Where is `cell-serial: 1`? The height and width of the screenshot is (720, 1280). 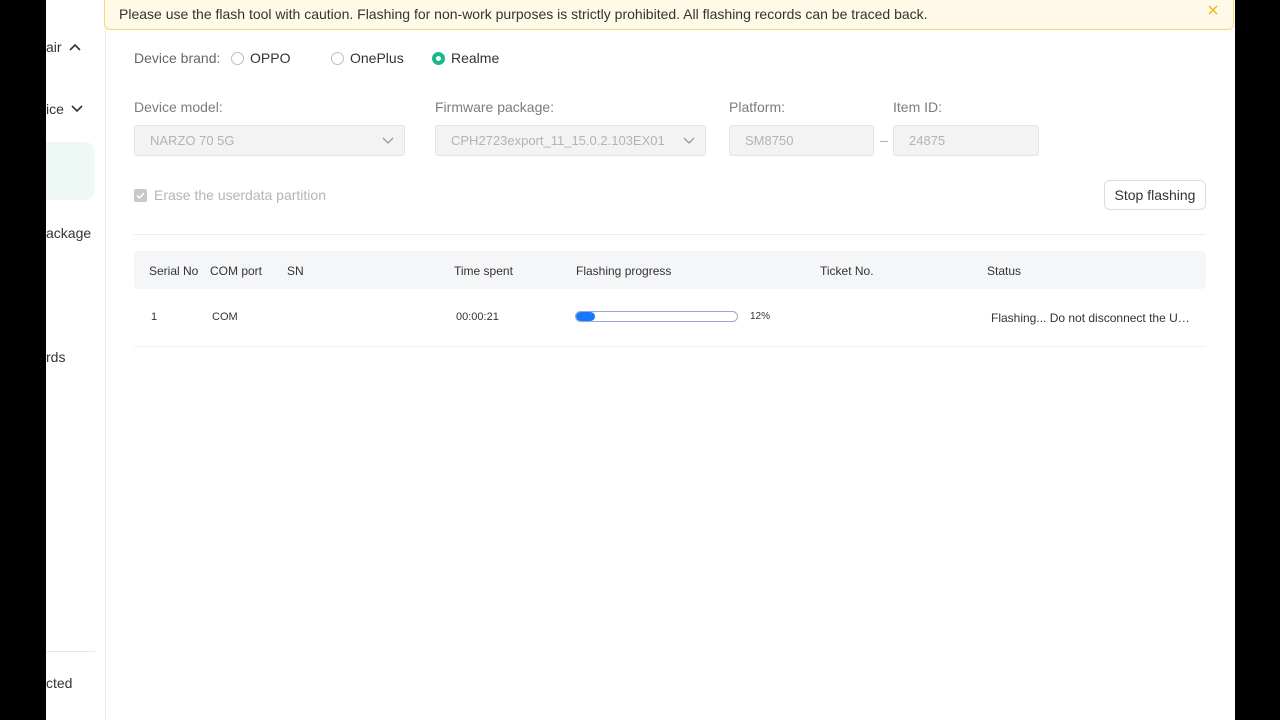 cell-serial: 1 is located at coordinates (154, 317).